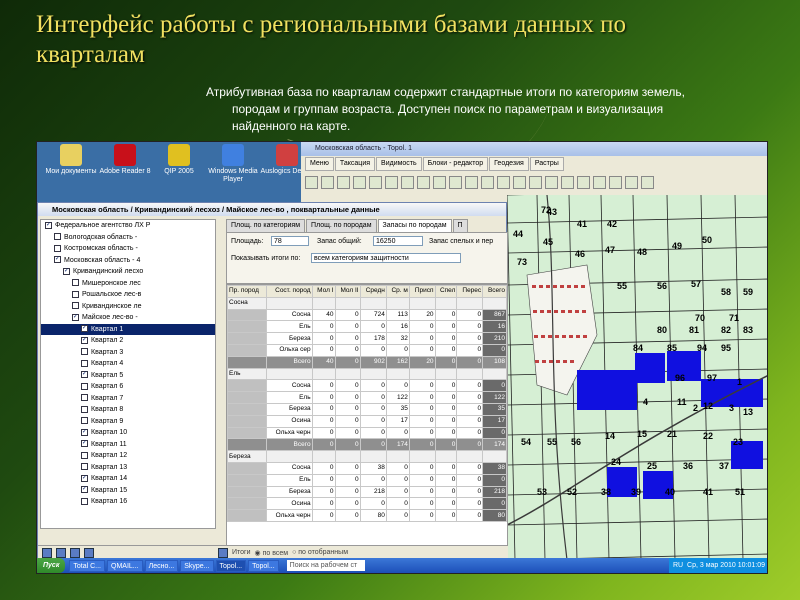  Describe the element at coordinates (460, 225) in the screenshot. I see `tab: П` at that location.